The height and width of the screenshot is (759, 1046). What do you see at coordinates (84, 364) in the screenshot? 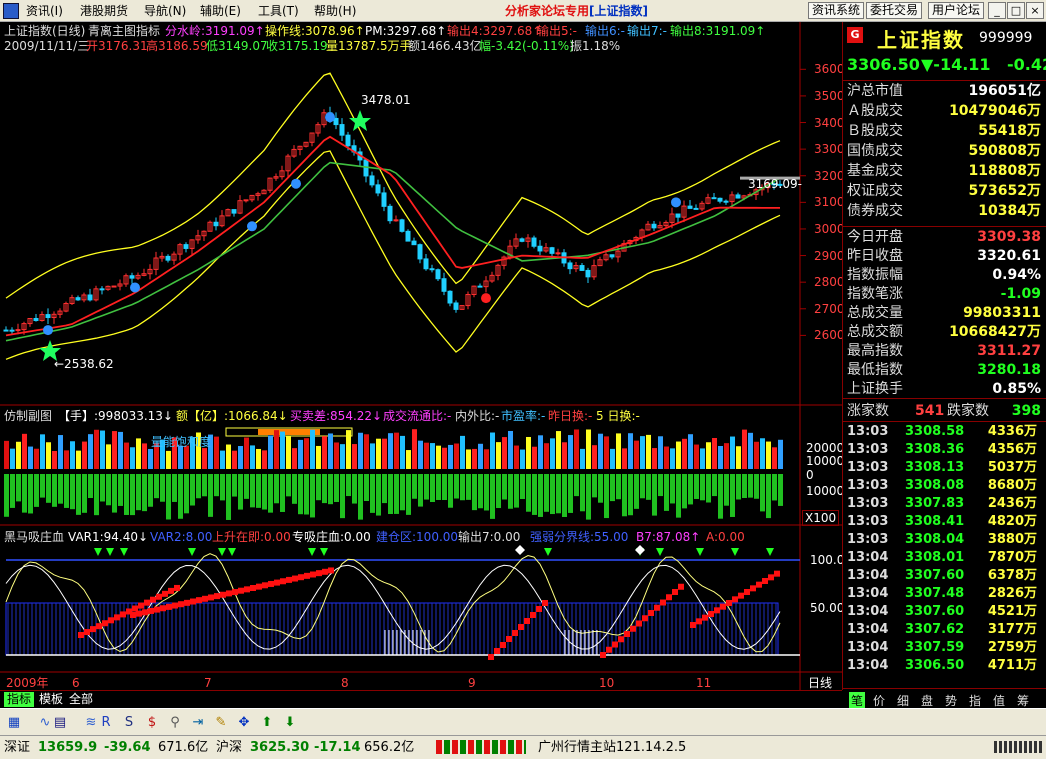
I see `low-annotation: ←2538.62` at bounding box center [84, 364].